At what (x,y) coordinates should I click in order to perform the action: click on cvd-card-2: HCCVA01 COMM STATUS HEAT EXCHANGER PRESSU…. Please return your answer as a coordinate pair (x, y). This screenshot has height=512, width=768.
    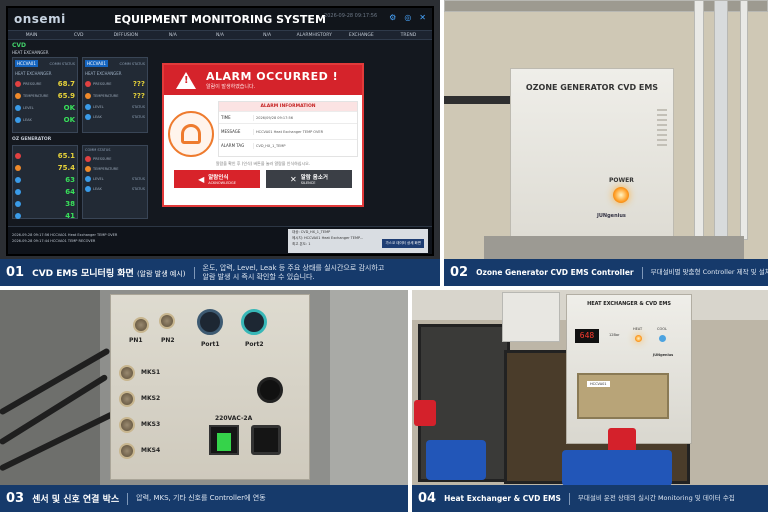
    Looking at the image, I should click on (115, 95).